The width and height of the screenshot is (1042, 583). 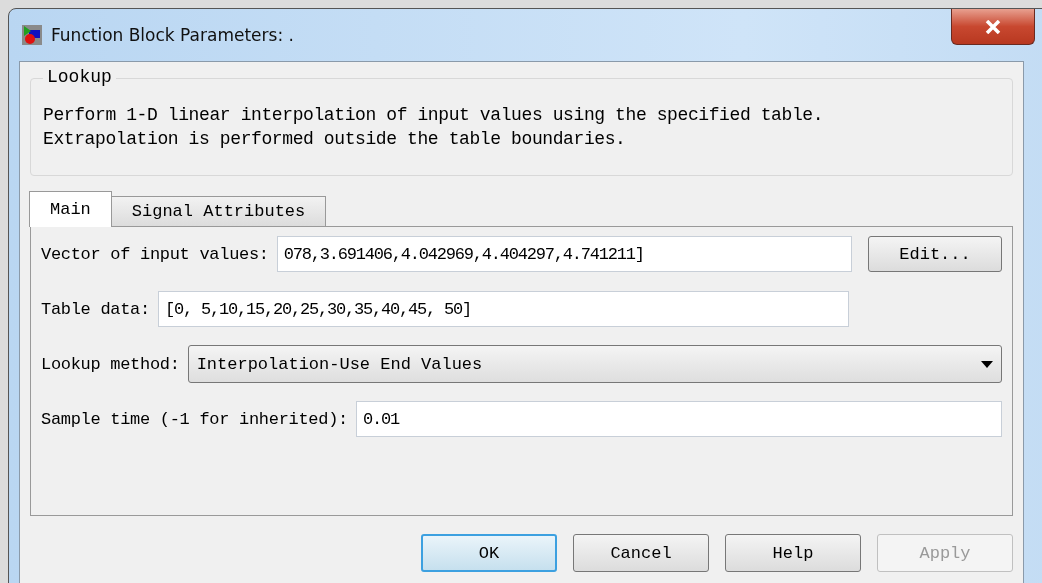 What do you see at coordinates (70, 209) in the screenshot?
I see `tab: Main` at bounding box center [70, 209].